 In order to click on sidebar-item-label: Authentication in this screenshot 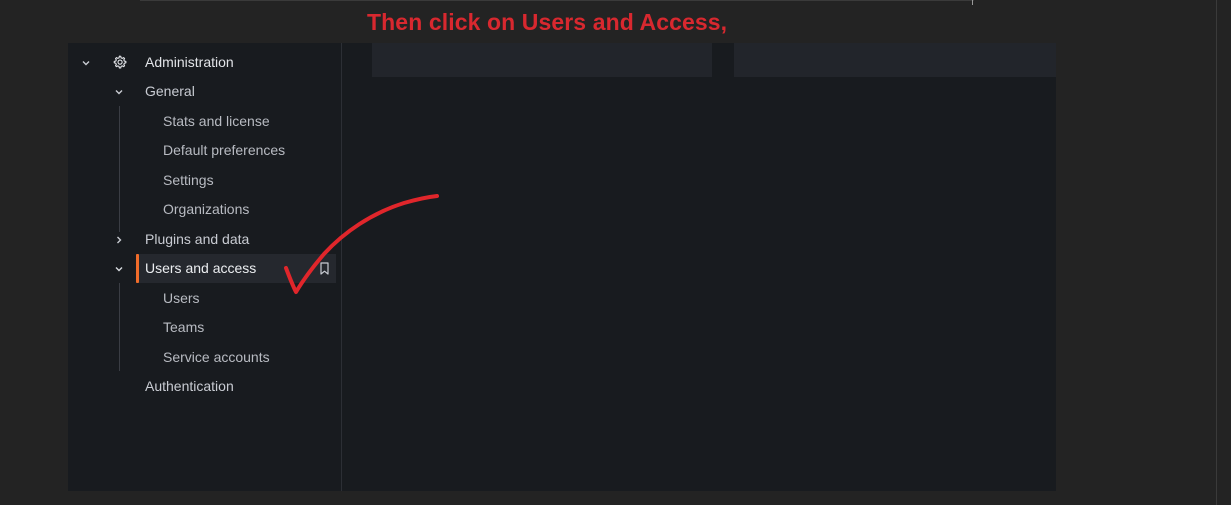, I will do `click(189, 386)`.